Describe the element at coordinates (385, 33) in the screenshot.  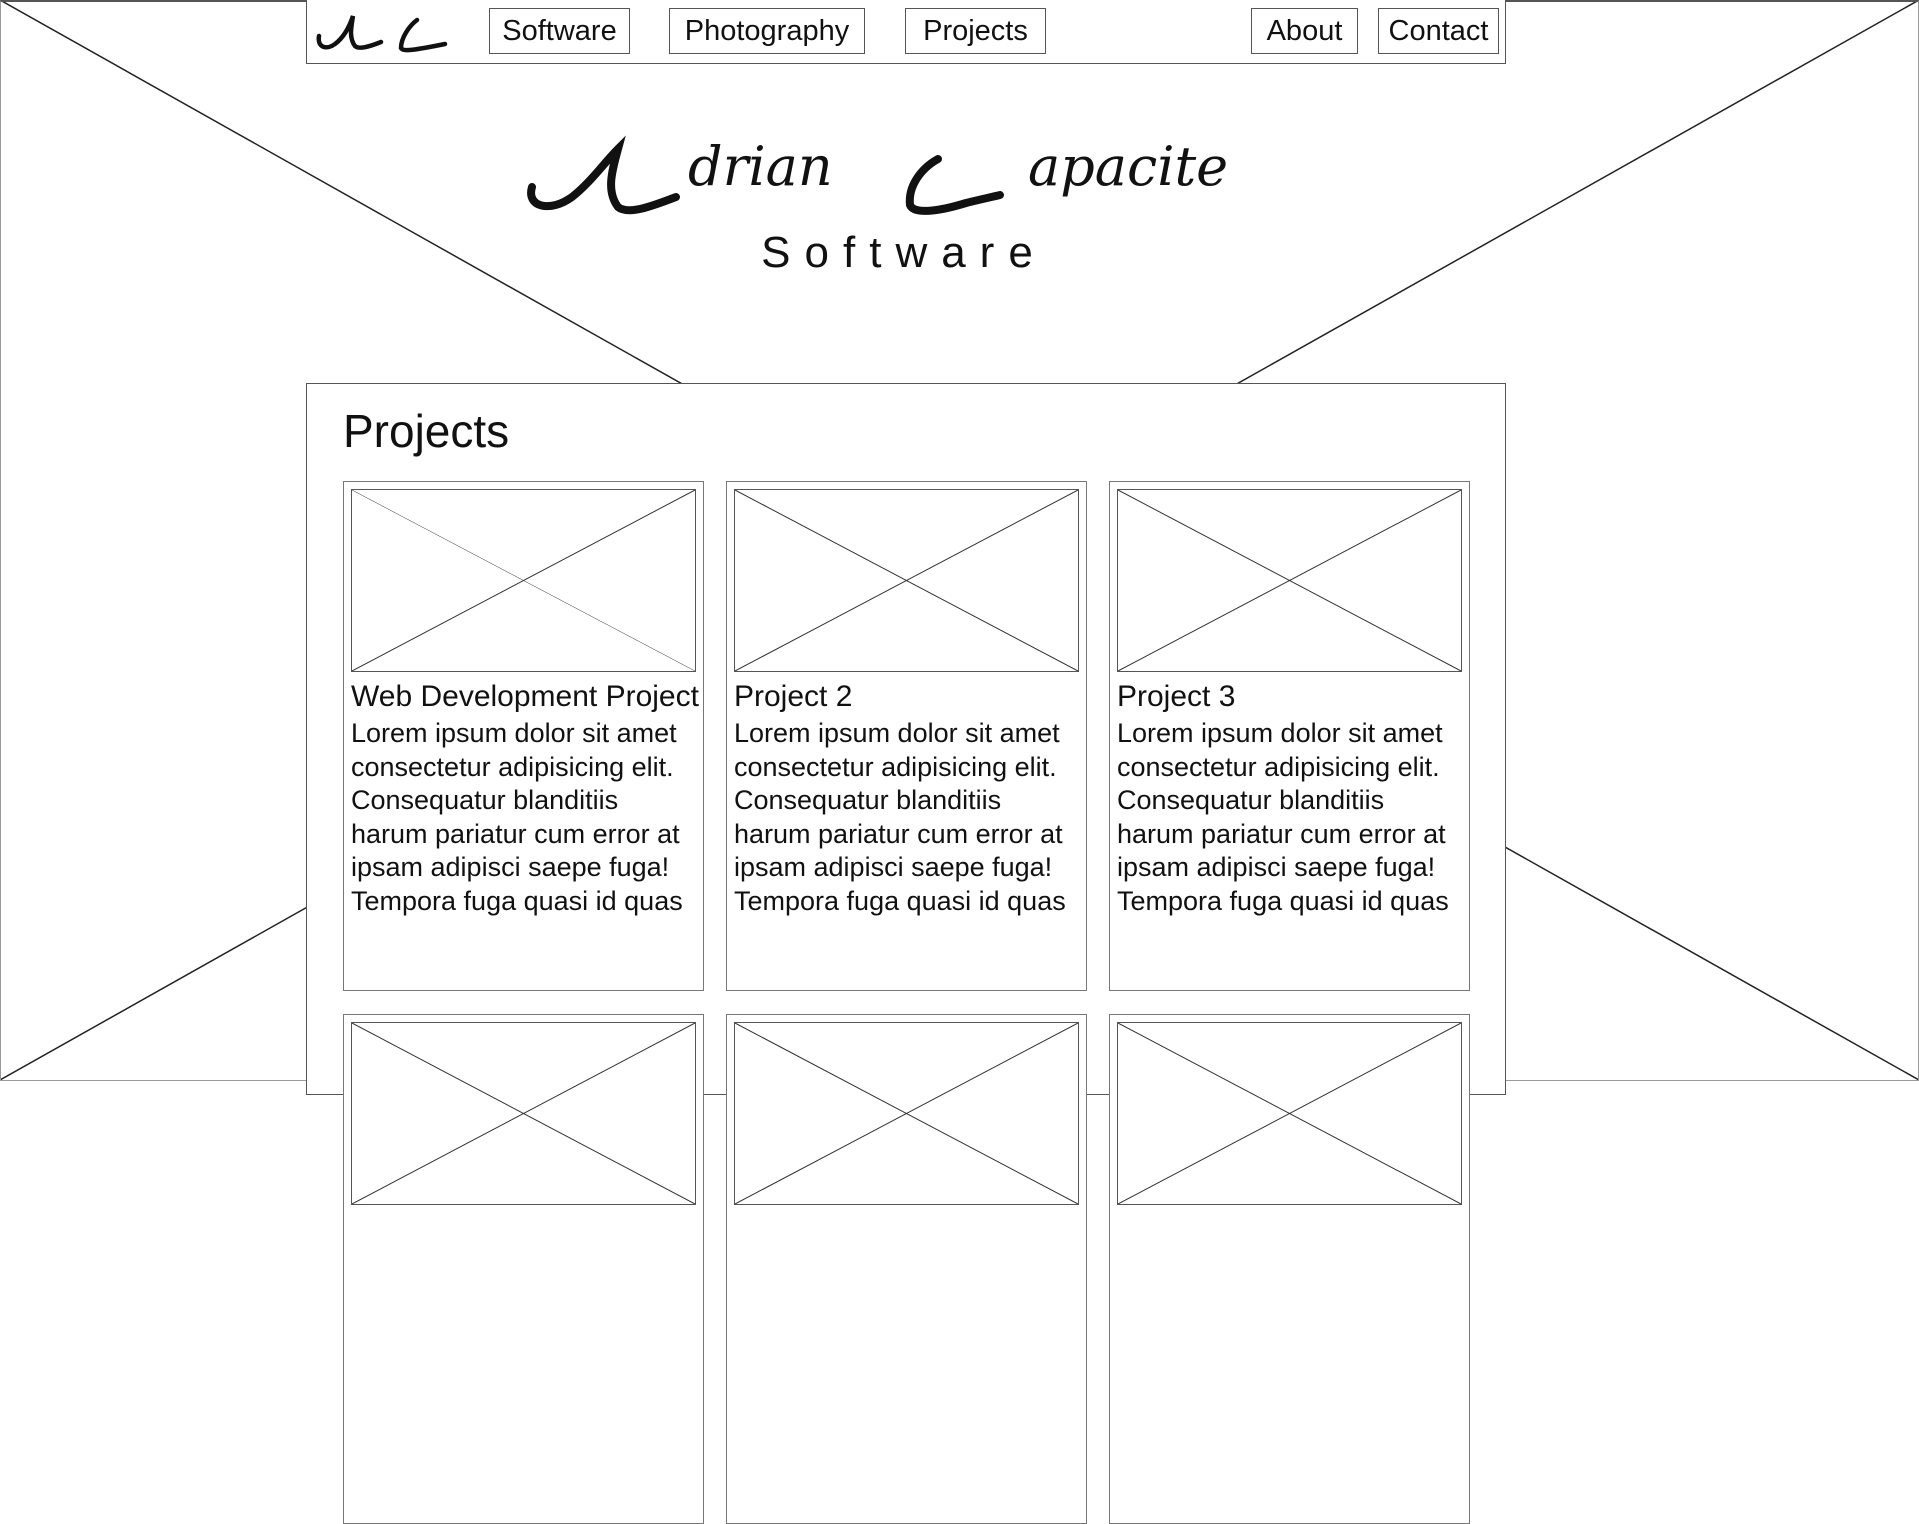
I see `ac-monogram-logo-icon` at that location.